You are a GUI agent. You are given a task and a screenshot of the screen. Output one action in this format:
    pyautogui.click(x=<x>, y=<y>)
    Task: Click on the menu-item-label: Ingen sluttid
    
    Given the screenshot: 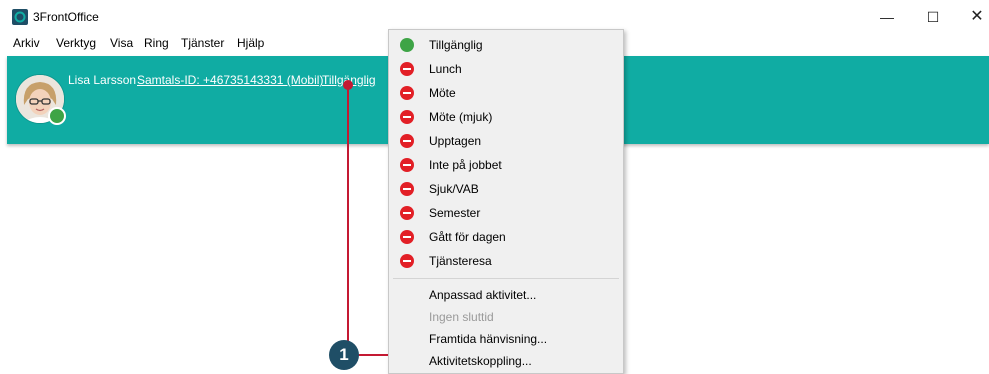 What is the action you would take?
    pyautogui.click(x=461, y=317)
    